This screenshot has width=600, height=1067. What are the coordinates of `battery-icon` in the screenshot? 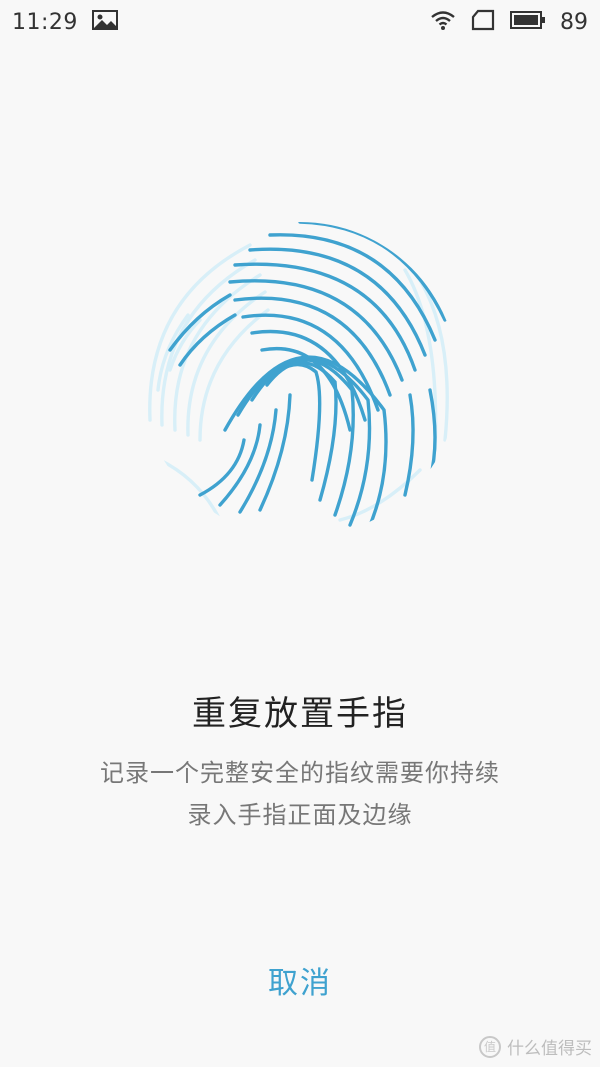 It's located at (528, 22).